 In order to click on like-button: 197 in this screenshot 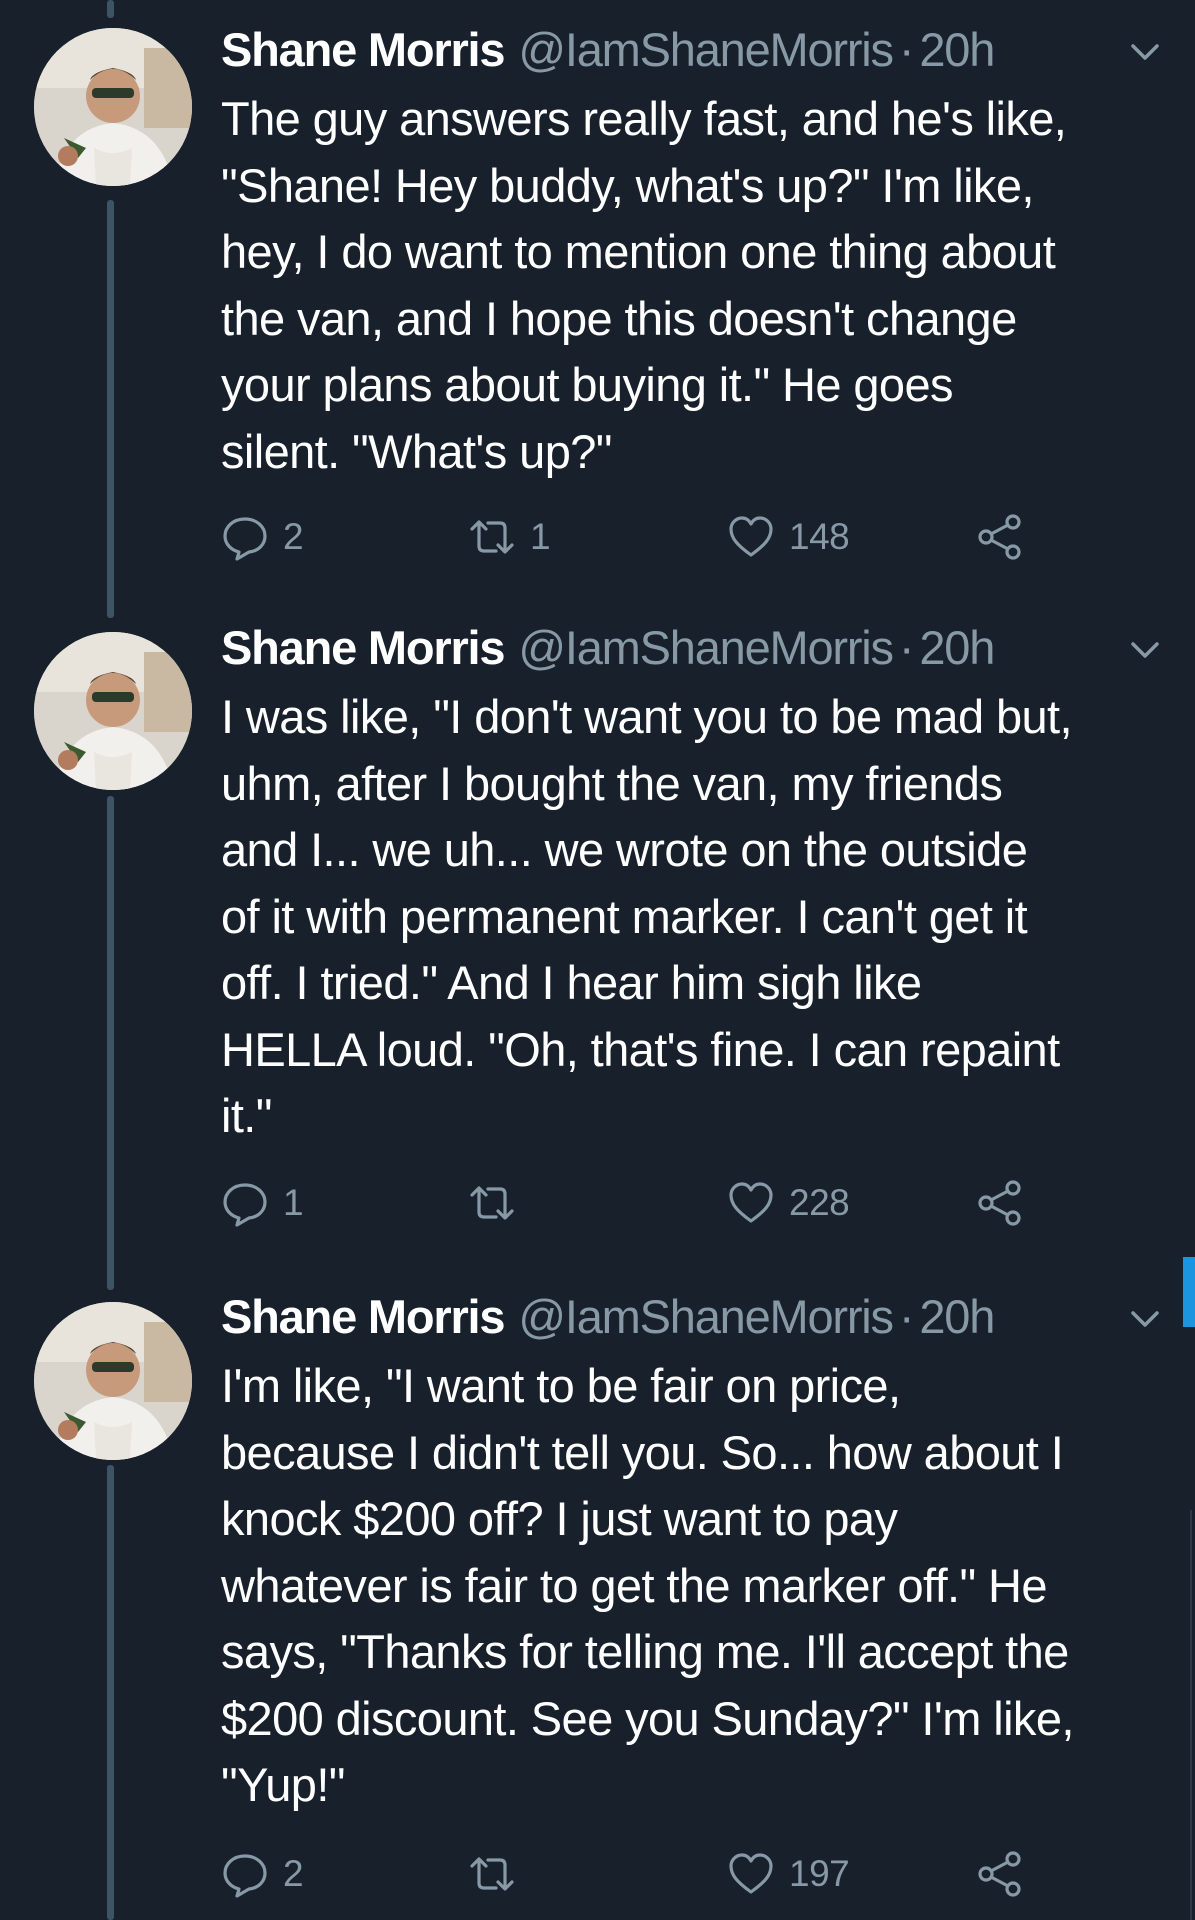, I will do `click(788, 1874)`.